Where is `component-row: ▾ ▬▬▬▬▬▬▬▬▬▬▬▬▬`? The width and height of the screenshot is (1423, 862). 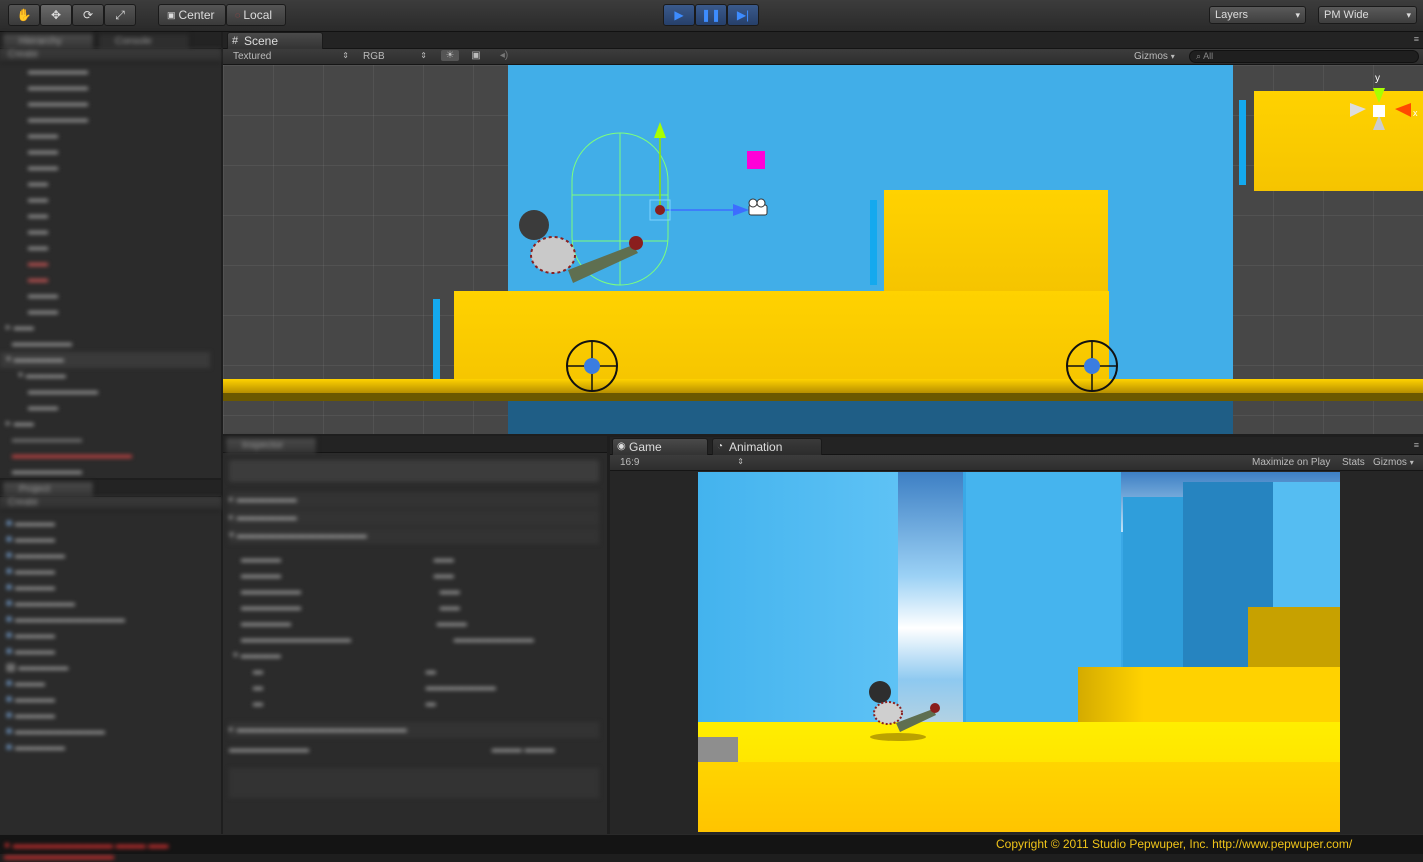
component-row: ▾ ▬▬▬▬▬▬▬▬▬▬▬▬▬ is located at coordinates (414, 536).